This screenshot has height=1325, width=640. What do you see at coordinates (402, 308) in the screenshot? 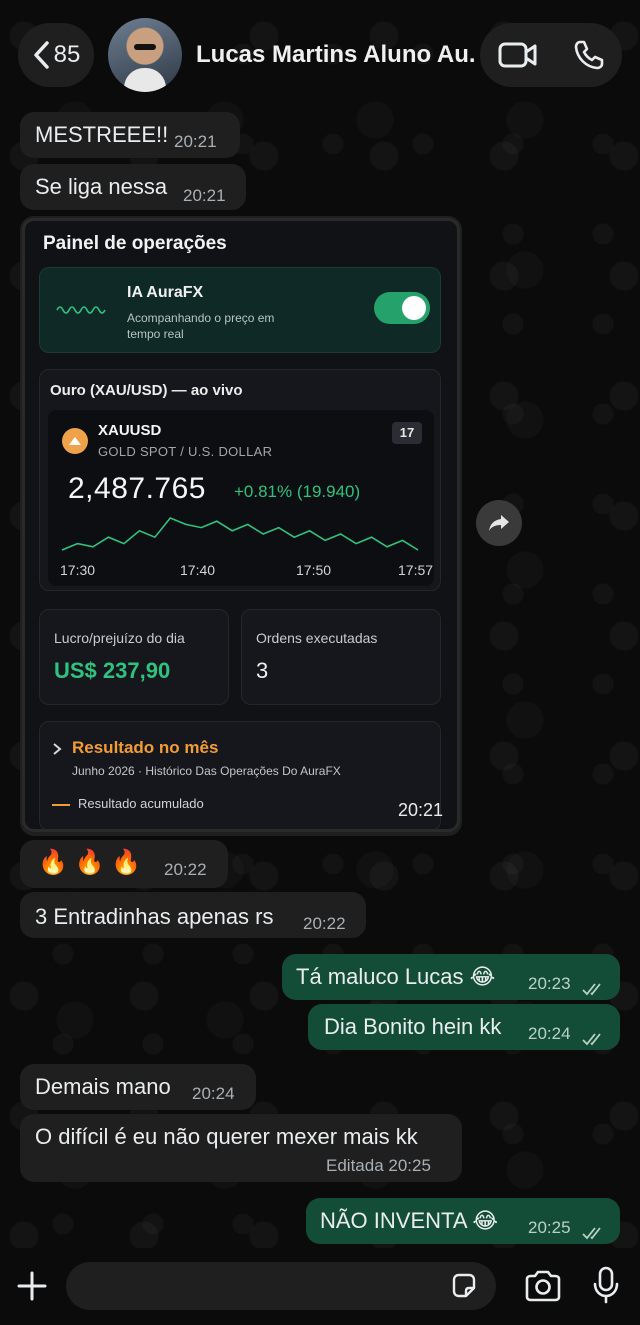
I see `ia-toggle` at bounding box center [402, 308].